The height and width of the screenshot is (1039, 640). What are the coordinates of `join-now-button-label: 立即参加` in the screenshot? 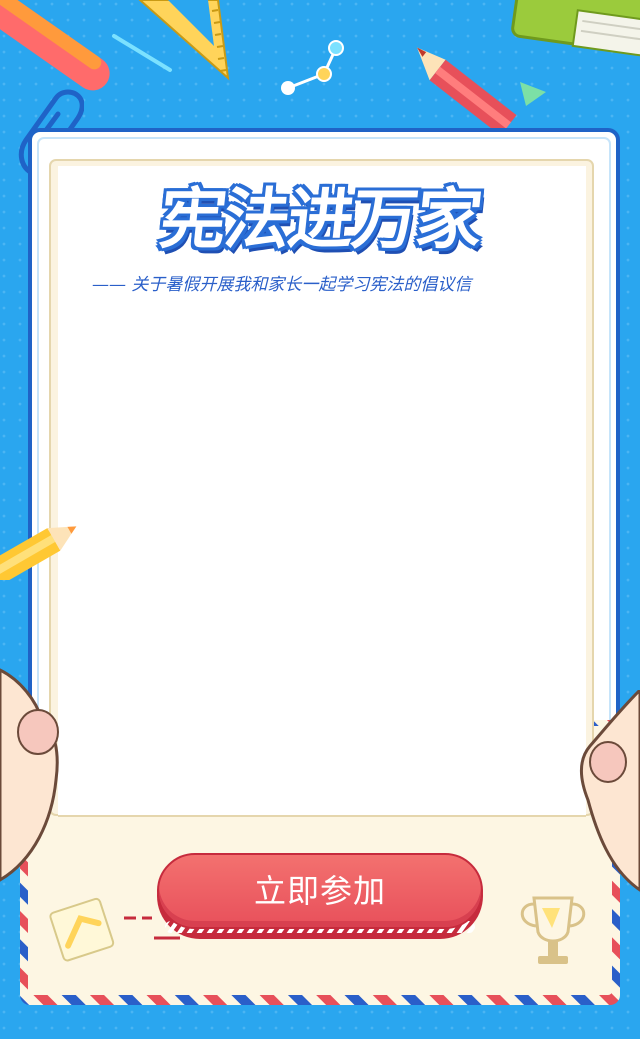 It's located at (319, 891).